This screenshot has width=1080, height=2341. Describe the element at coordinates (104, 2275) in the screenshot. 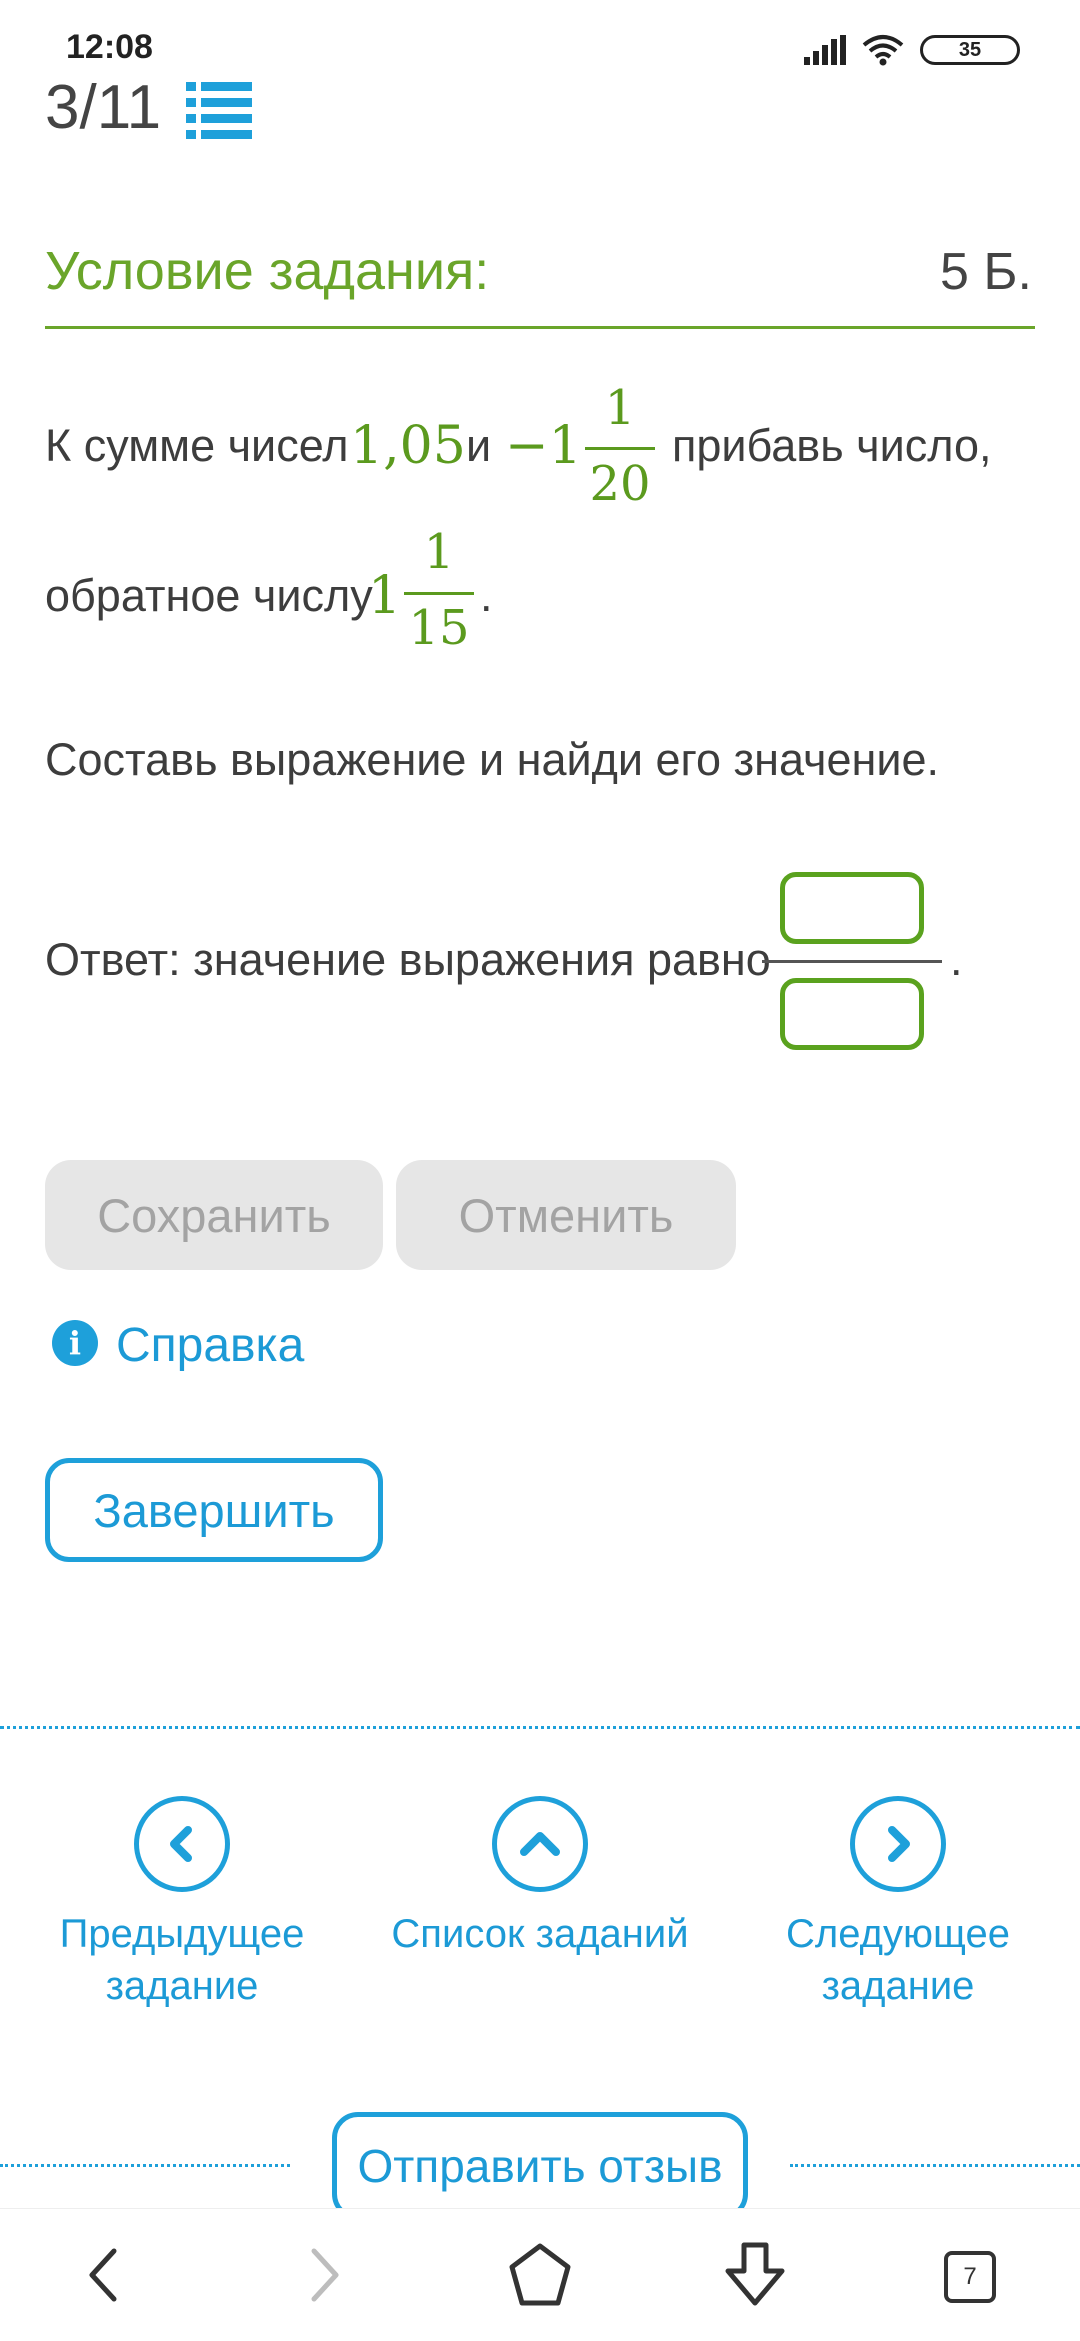

I see `back-icon` at that location.